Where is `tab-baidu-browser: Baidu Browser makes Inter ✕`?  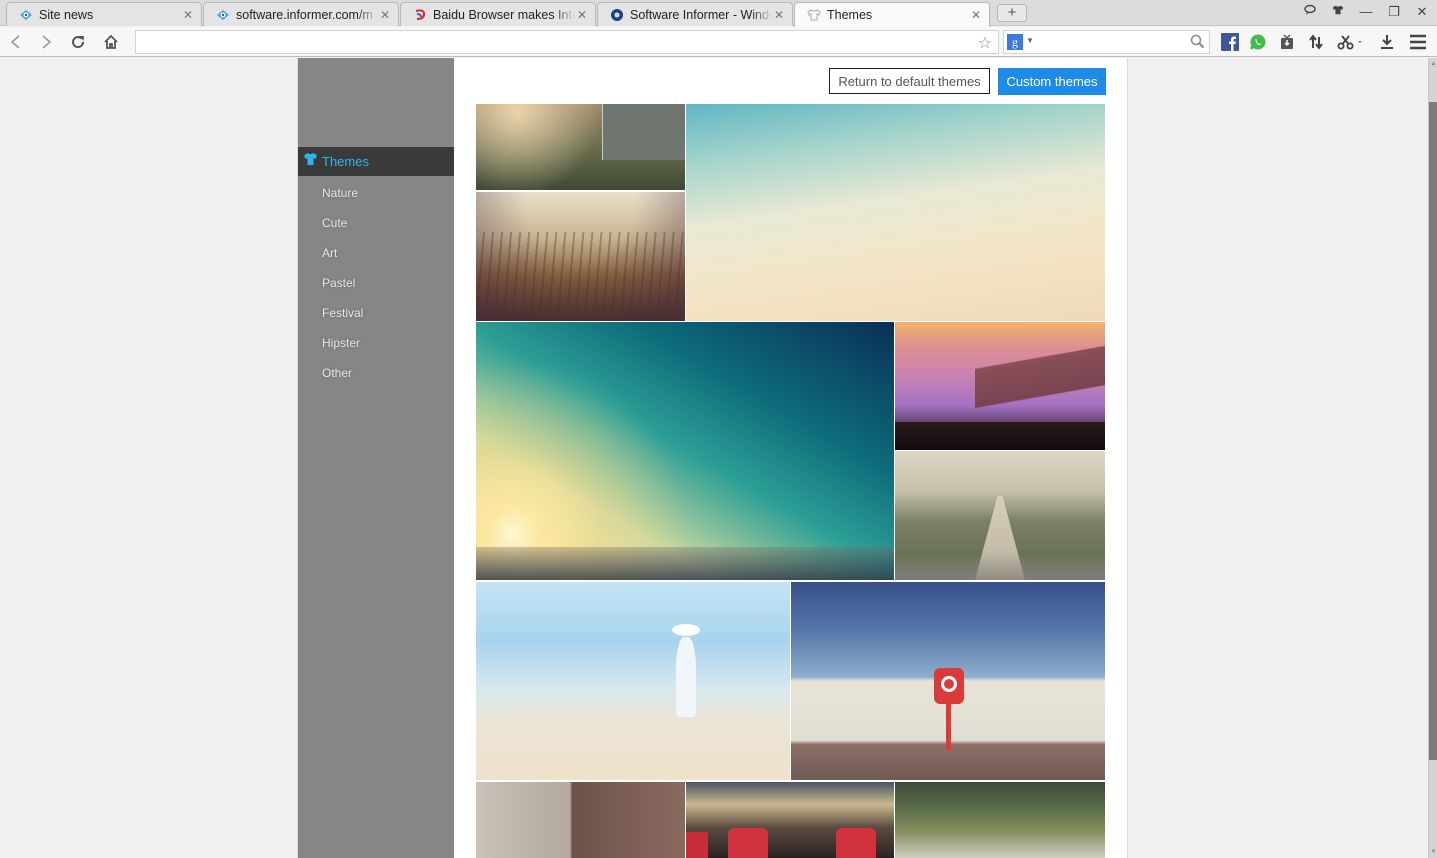 tab-baidu-browser: Baidu Browser makes Inter ✕ is located at coordinates (498, 14).